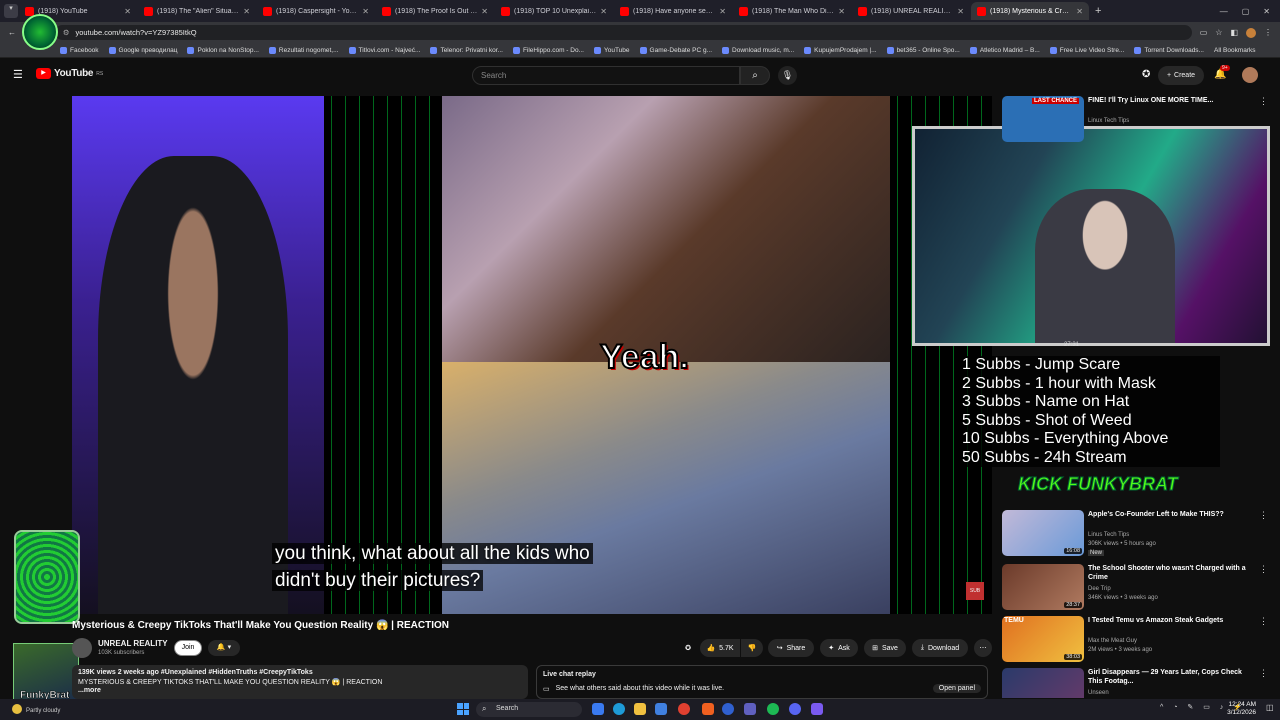  What do you see at coordinates (18, 74) in the screenshot?
I see `hamburger-menu-icon: ☰` at bounding box center [18, 74].